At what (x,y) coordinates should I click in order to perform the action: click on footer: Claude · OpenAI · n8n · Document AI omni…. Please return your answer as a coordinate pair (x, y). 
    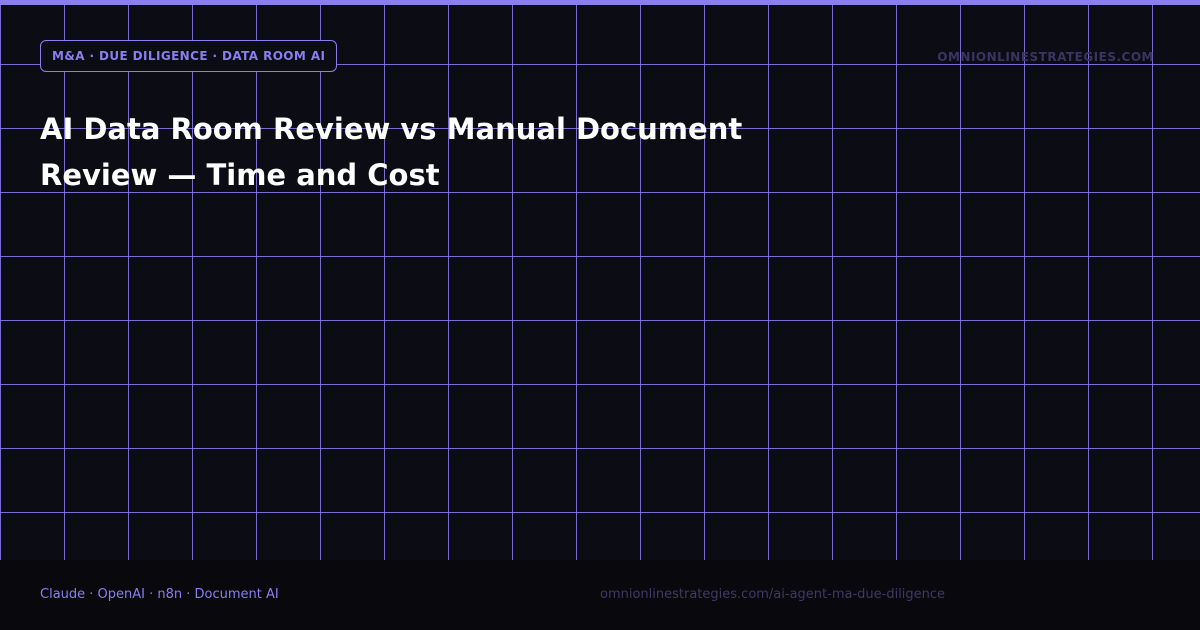
    Looking at the image, I should click on (600, 595).